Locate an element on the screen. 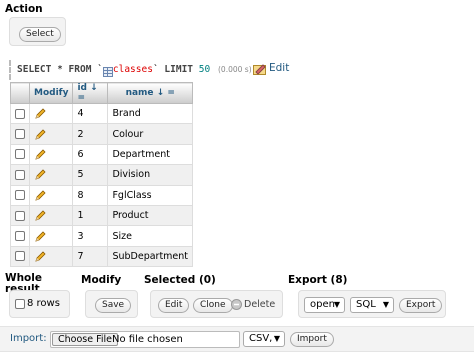 This screenshot has width=474, height=364. action-fieldset: Select is located at coordinates (37, 31).